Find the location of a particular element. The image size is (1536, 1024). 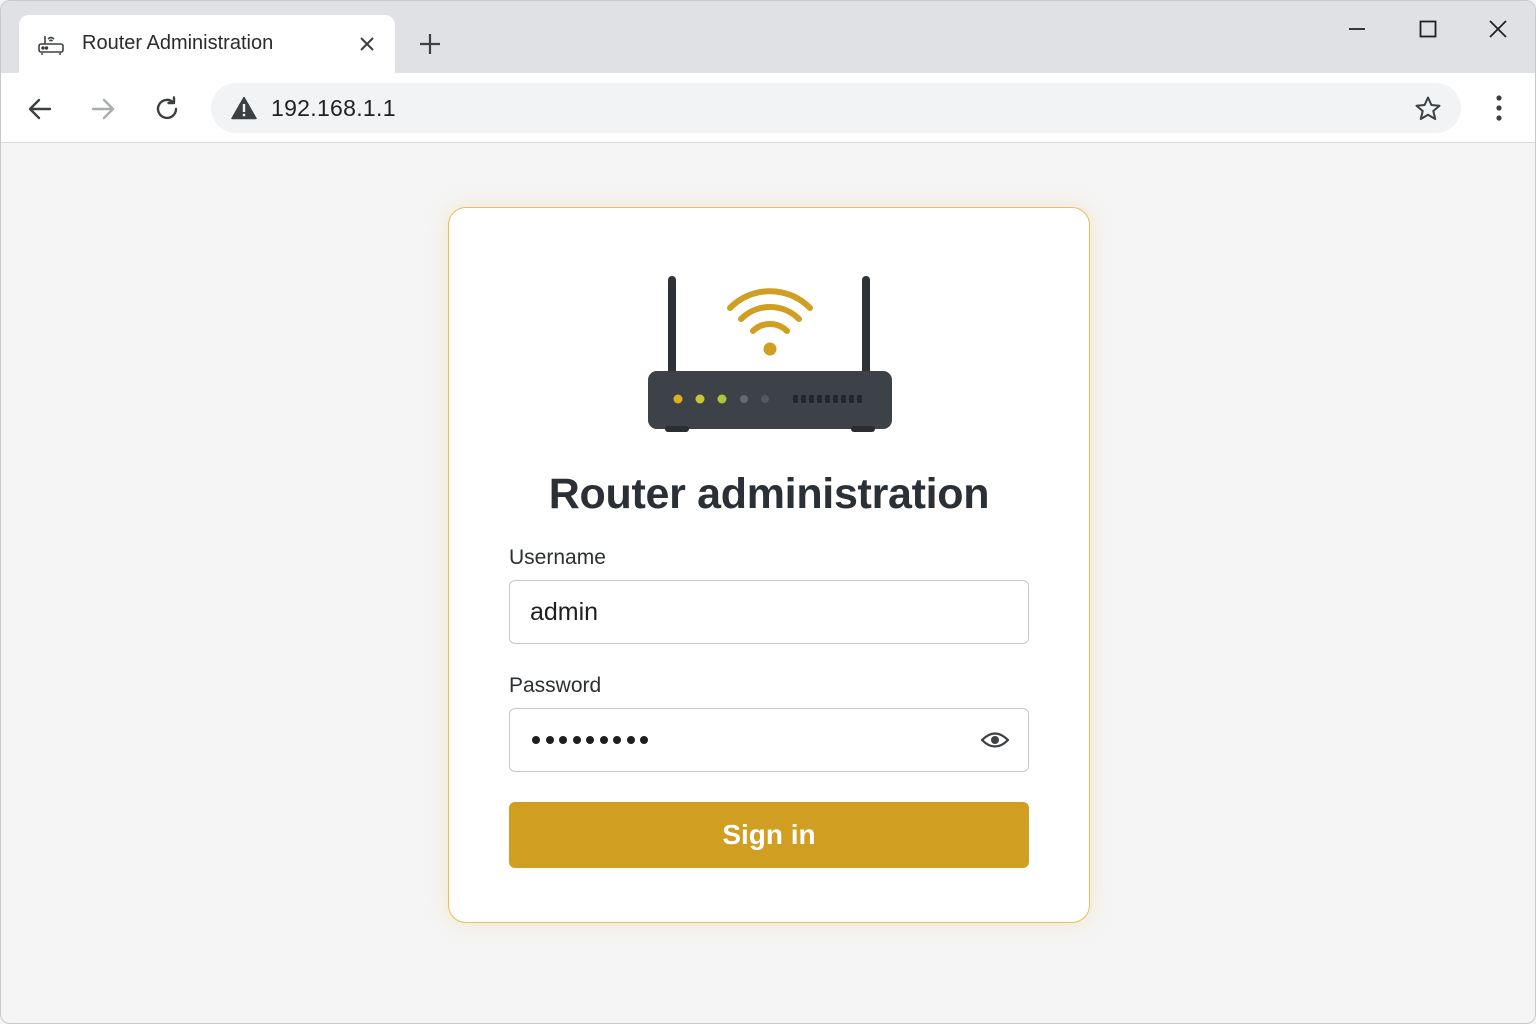

reload-icon is located at coordinates (167, 109).